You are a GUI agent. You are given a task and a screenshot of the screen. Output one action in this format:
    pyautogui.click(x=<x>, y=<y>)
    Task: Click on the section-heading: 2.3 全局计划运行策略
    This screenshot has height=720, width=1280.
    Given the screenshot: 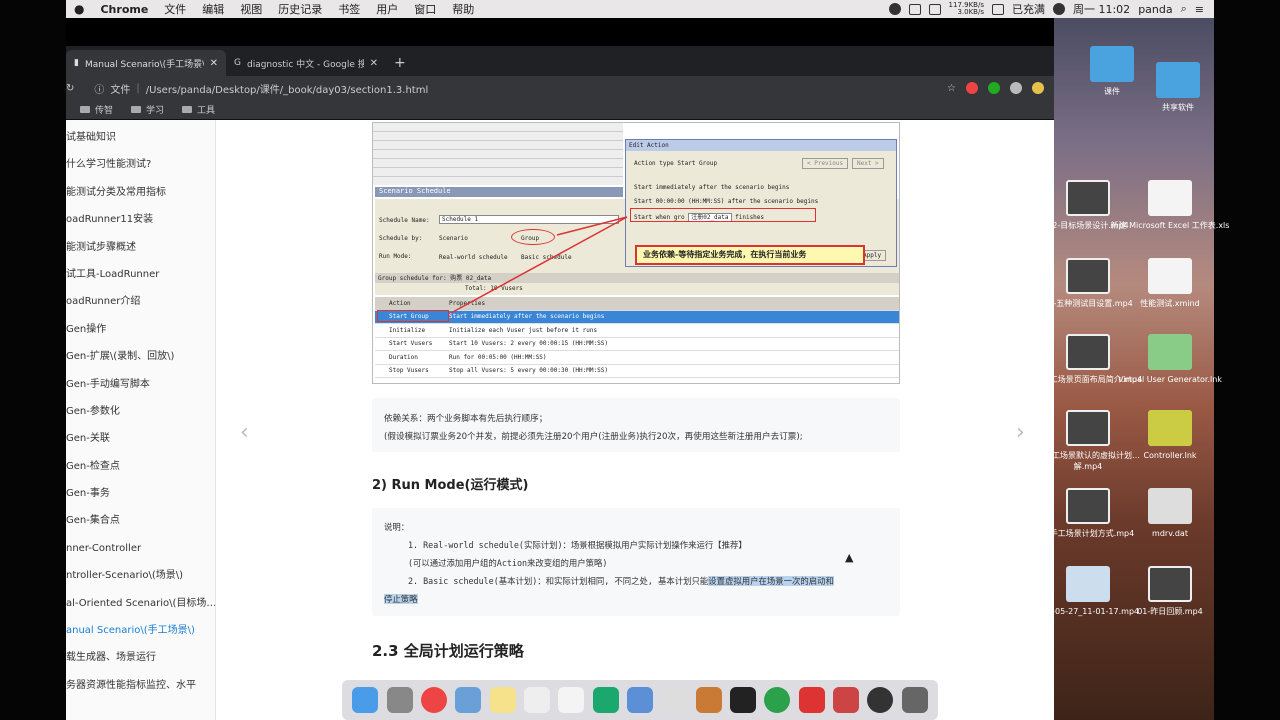 What is the action you would take?
    pyautogui.click(x=448, y=651)
    